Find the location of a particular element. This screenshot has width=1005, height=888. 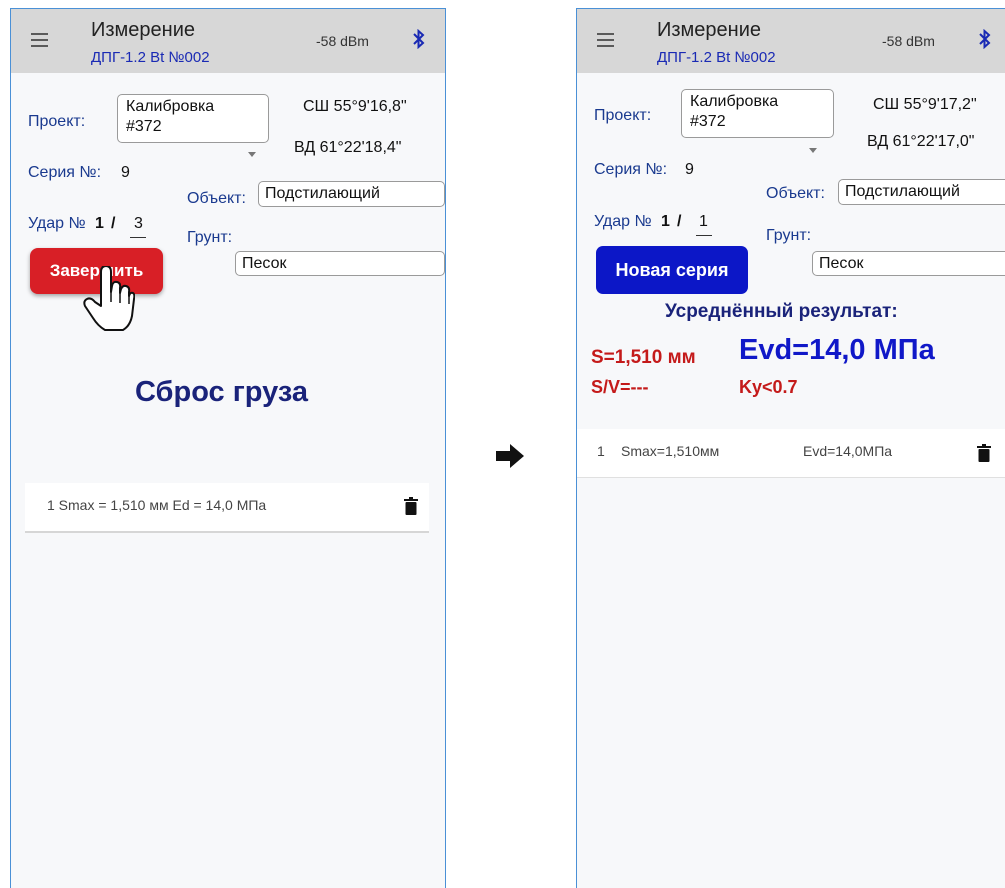

latitude: СШ 55°9'16,8" is located at coordinates (355, 106).